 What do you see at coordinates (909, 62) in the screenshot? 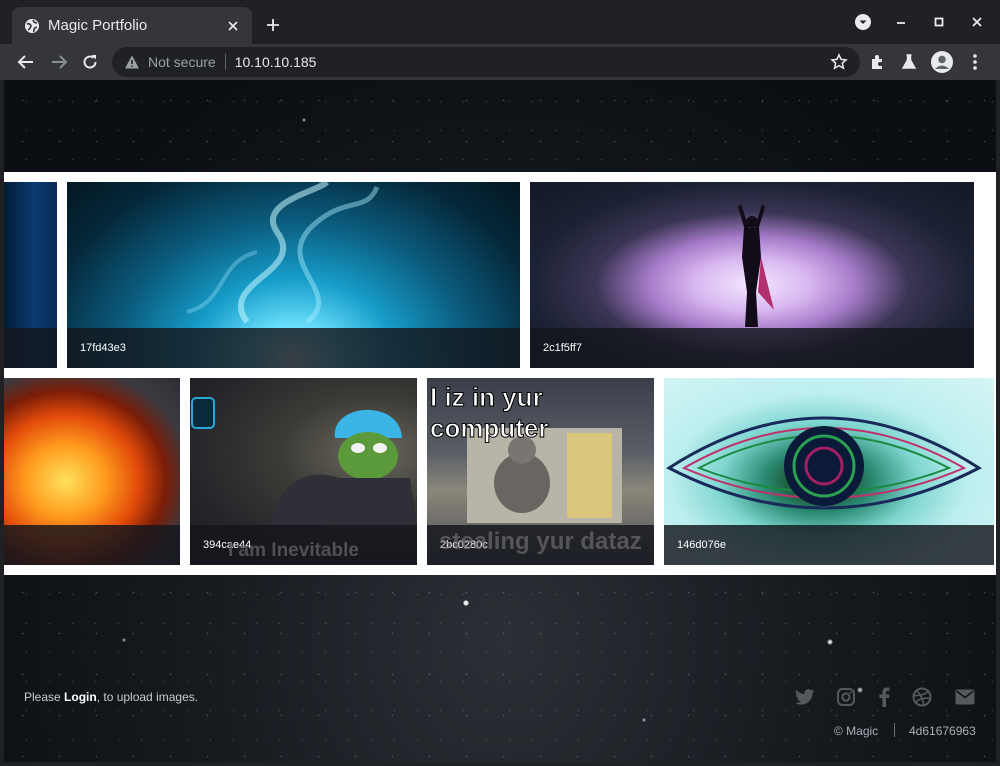
I see `labs-flask-icon` at bounding box center [909, 62].